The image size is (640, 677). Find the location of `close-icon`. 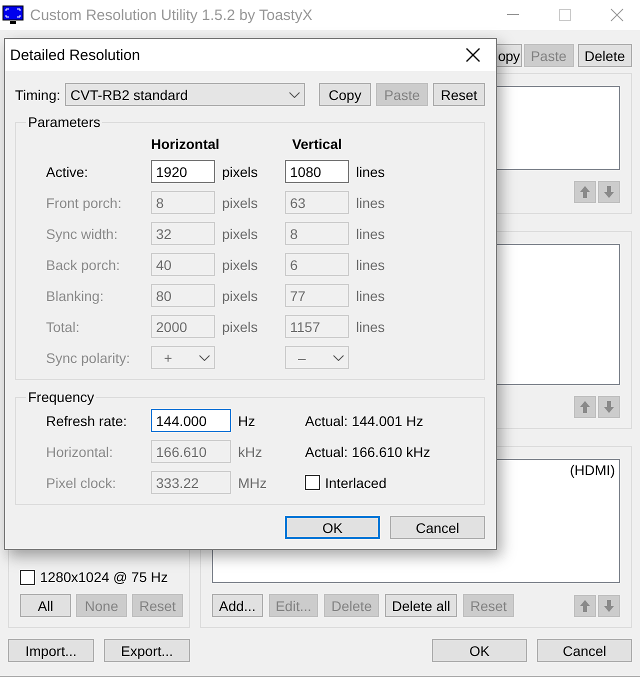

close-icon is located at coordinates (473, 55).